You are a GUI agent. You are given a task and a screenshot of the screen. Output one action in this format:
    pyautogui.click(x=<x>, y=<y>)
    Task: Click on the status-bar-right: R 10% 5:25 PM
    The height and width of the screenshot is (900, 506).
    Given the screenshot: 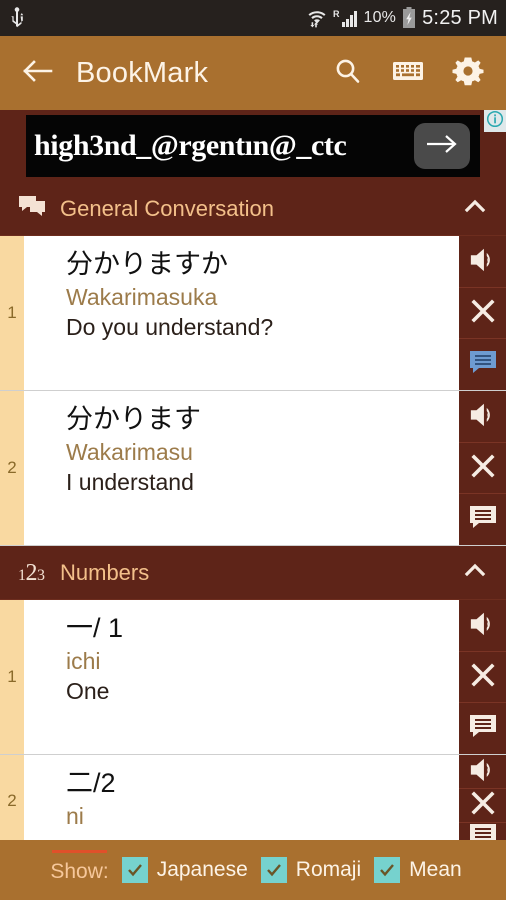 What is the action you would take?
    pyautogui.click(x=402, y=18)
    